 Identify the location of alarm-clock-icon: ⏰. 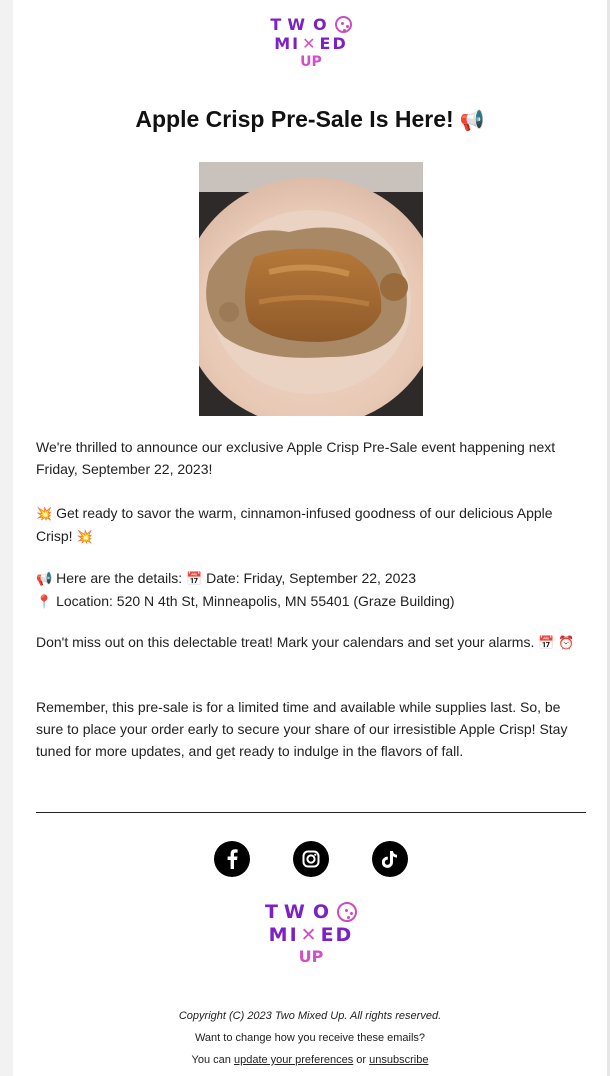
(566, 642).